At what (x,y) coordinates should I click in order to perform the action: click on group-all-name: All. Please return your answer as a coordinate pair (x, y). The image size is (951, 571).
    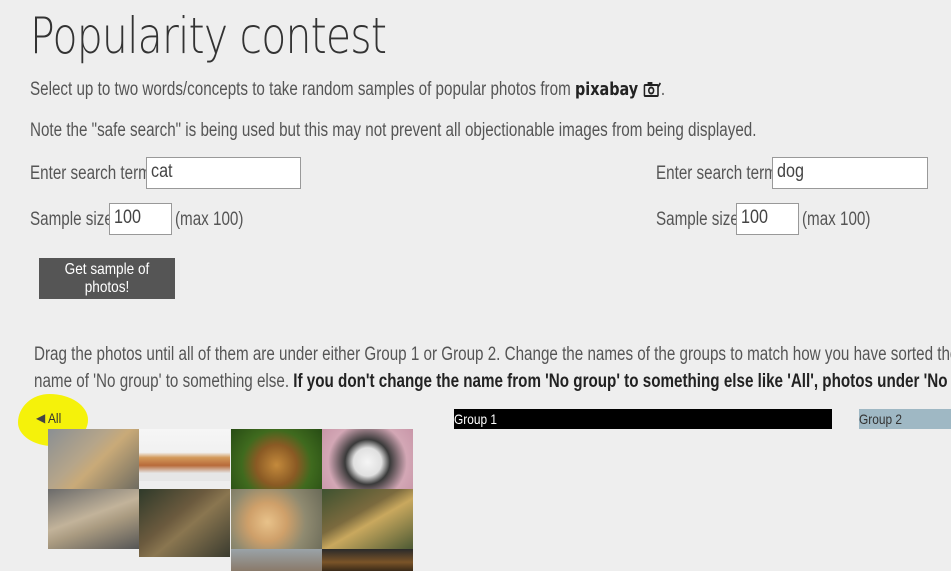
    Looking at the image, I should click on (54, 418).